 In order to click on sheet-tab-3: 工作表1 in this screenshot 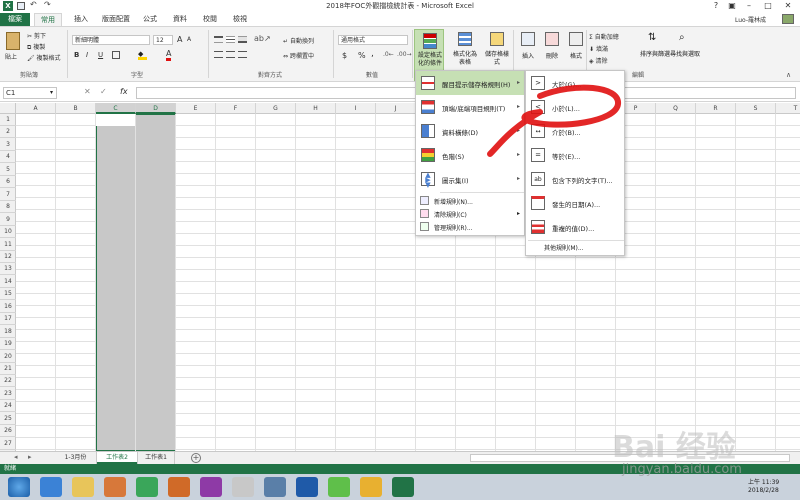, I will do `click(156, 458)`.